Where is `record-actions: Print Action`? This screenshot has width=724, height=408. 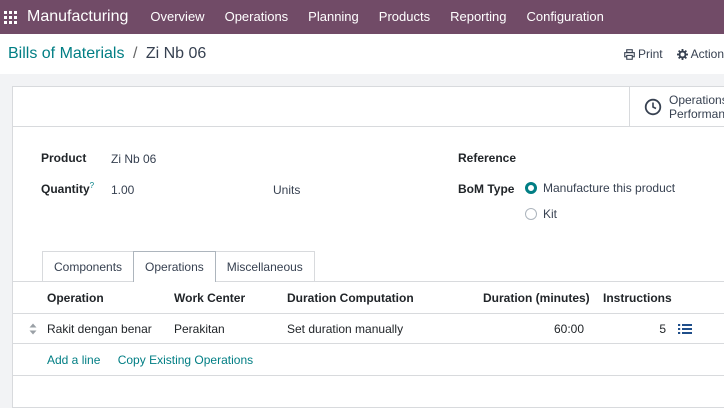 record-actions: Print Action is located at coordinates (674, 54).